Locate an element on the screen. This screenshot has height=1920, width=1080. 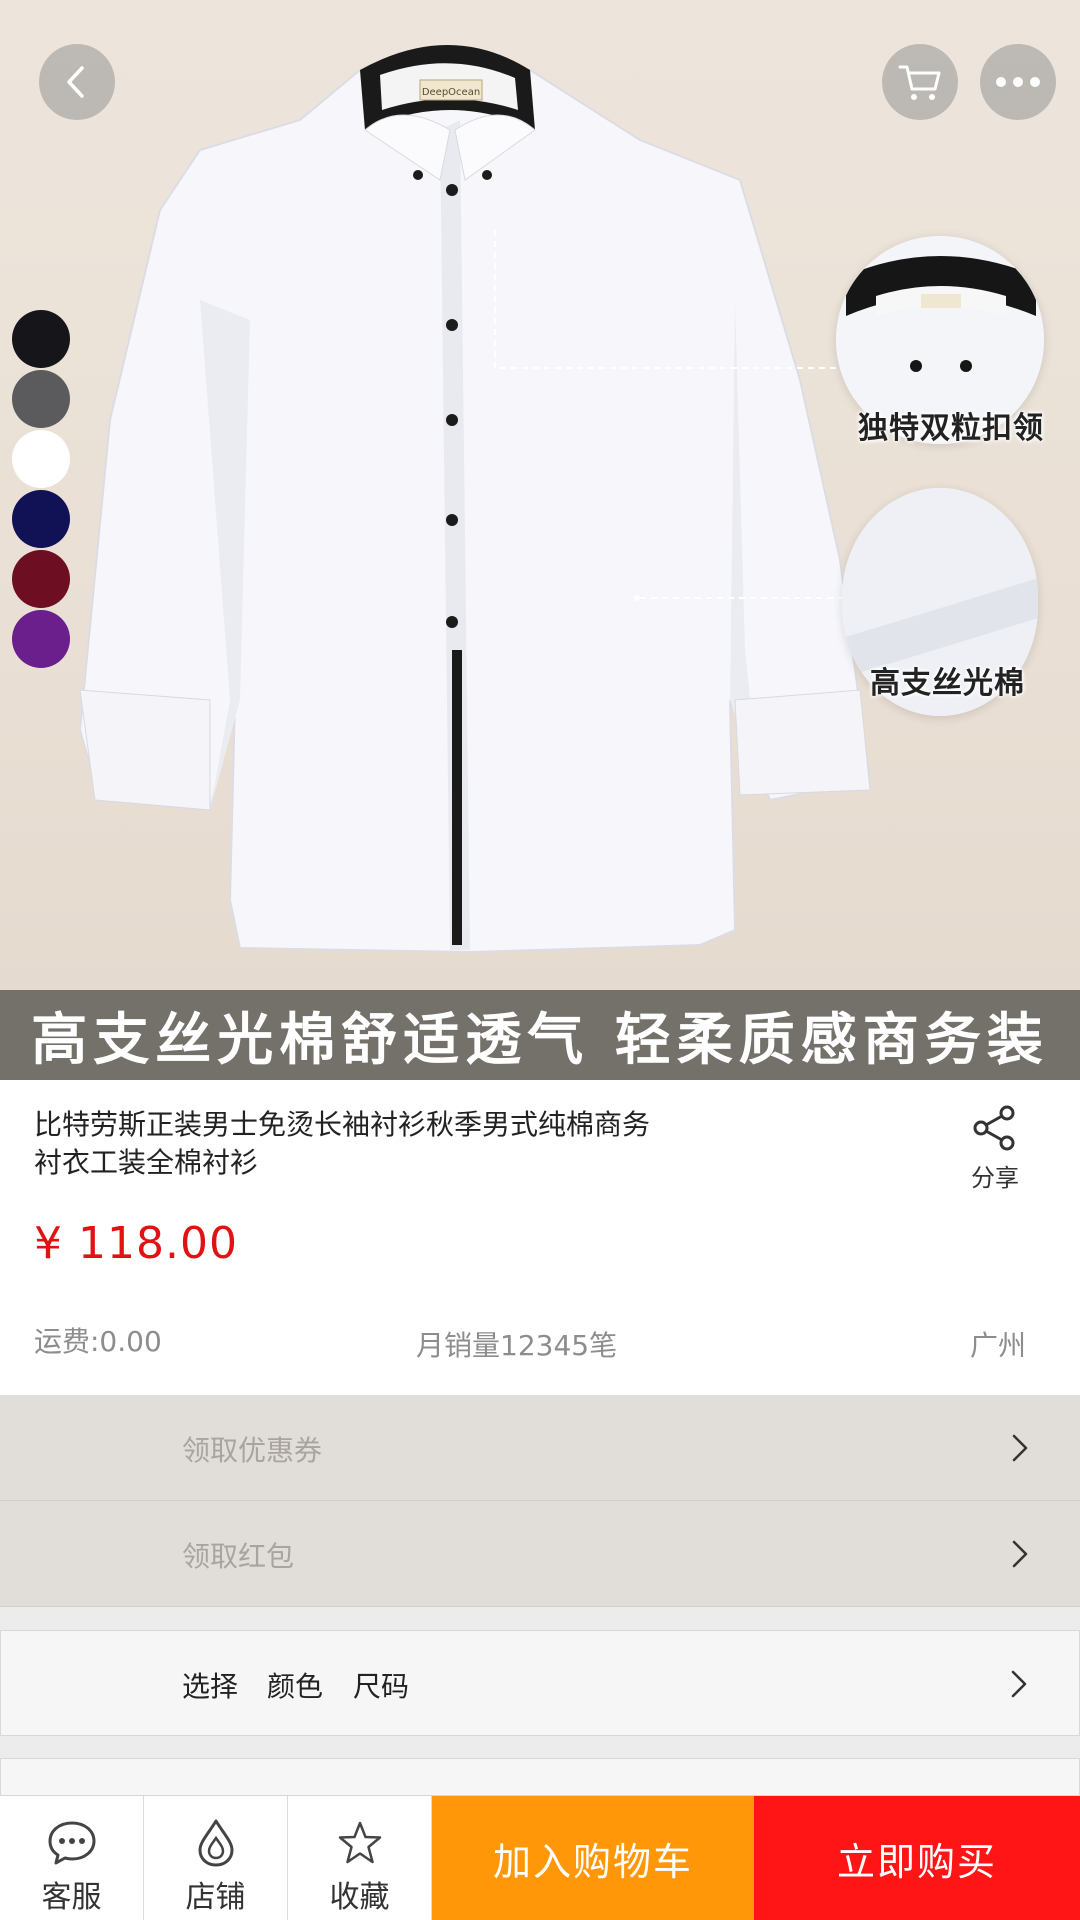
cart-button is located at coordinates (920, 82).